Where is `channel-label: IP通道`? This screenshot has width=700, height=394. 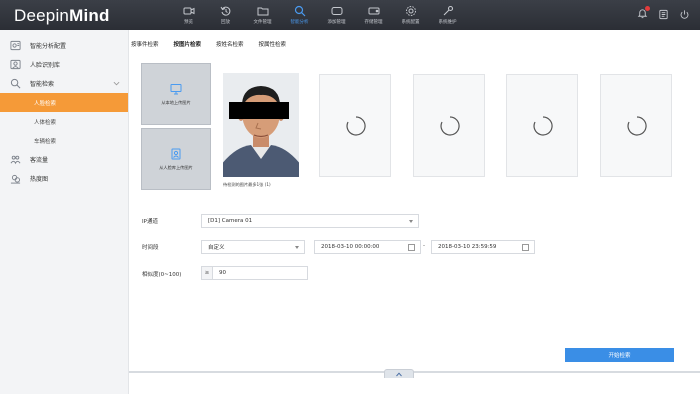
channel-label: IP通道 is located at coordinates (150, 222).